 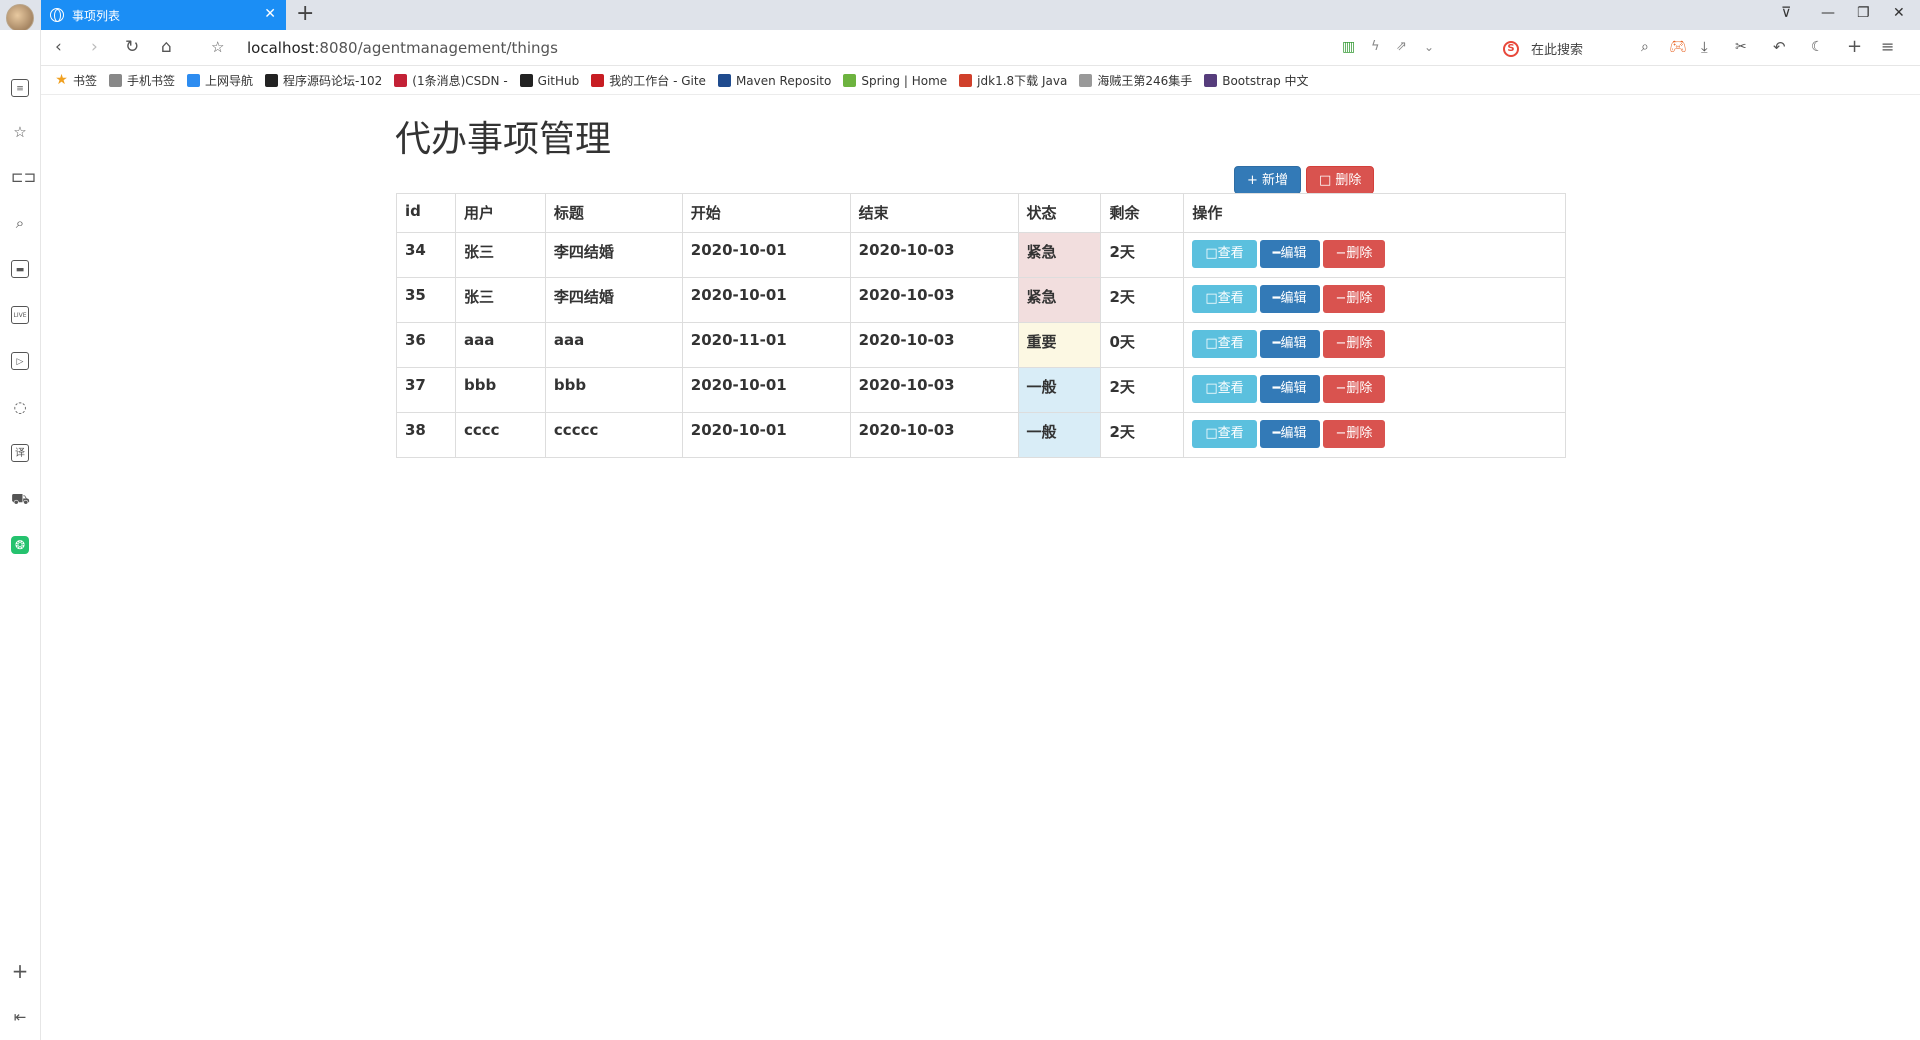 I want to click on reload-icon: ↻, so click(x=132, y=47).